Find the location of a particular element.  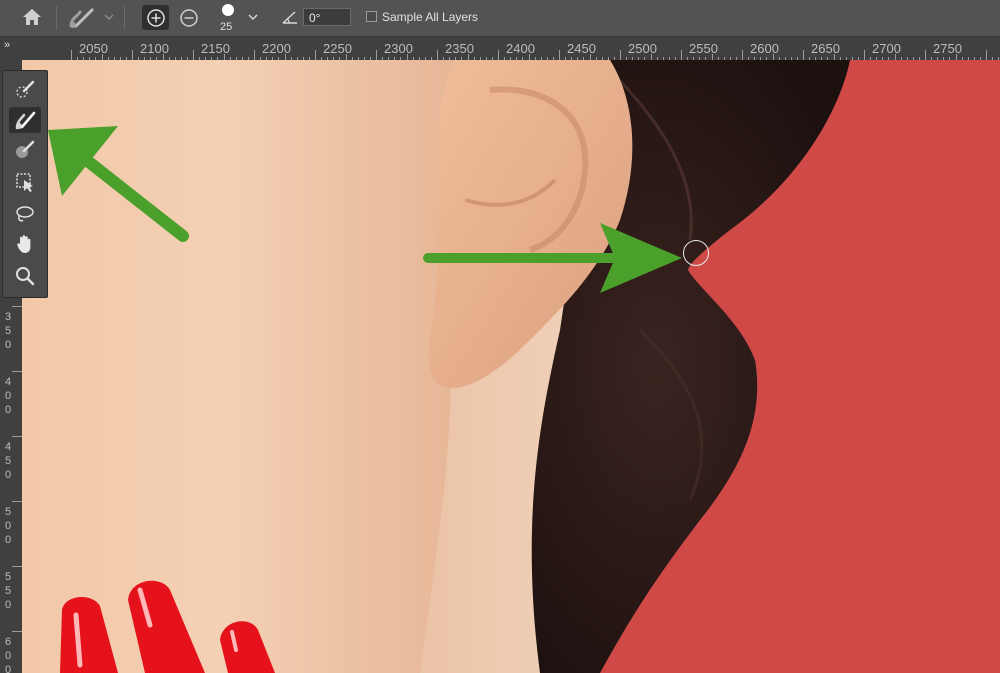

tools-panel is located at coordinates (25, 184).